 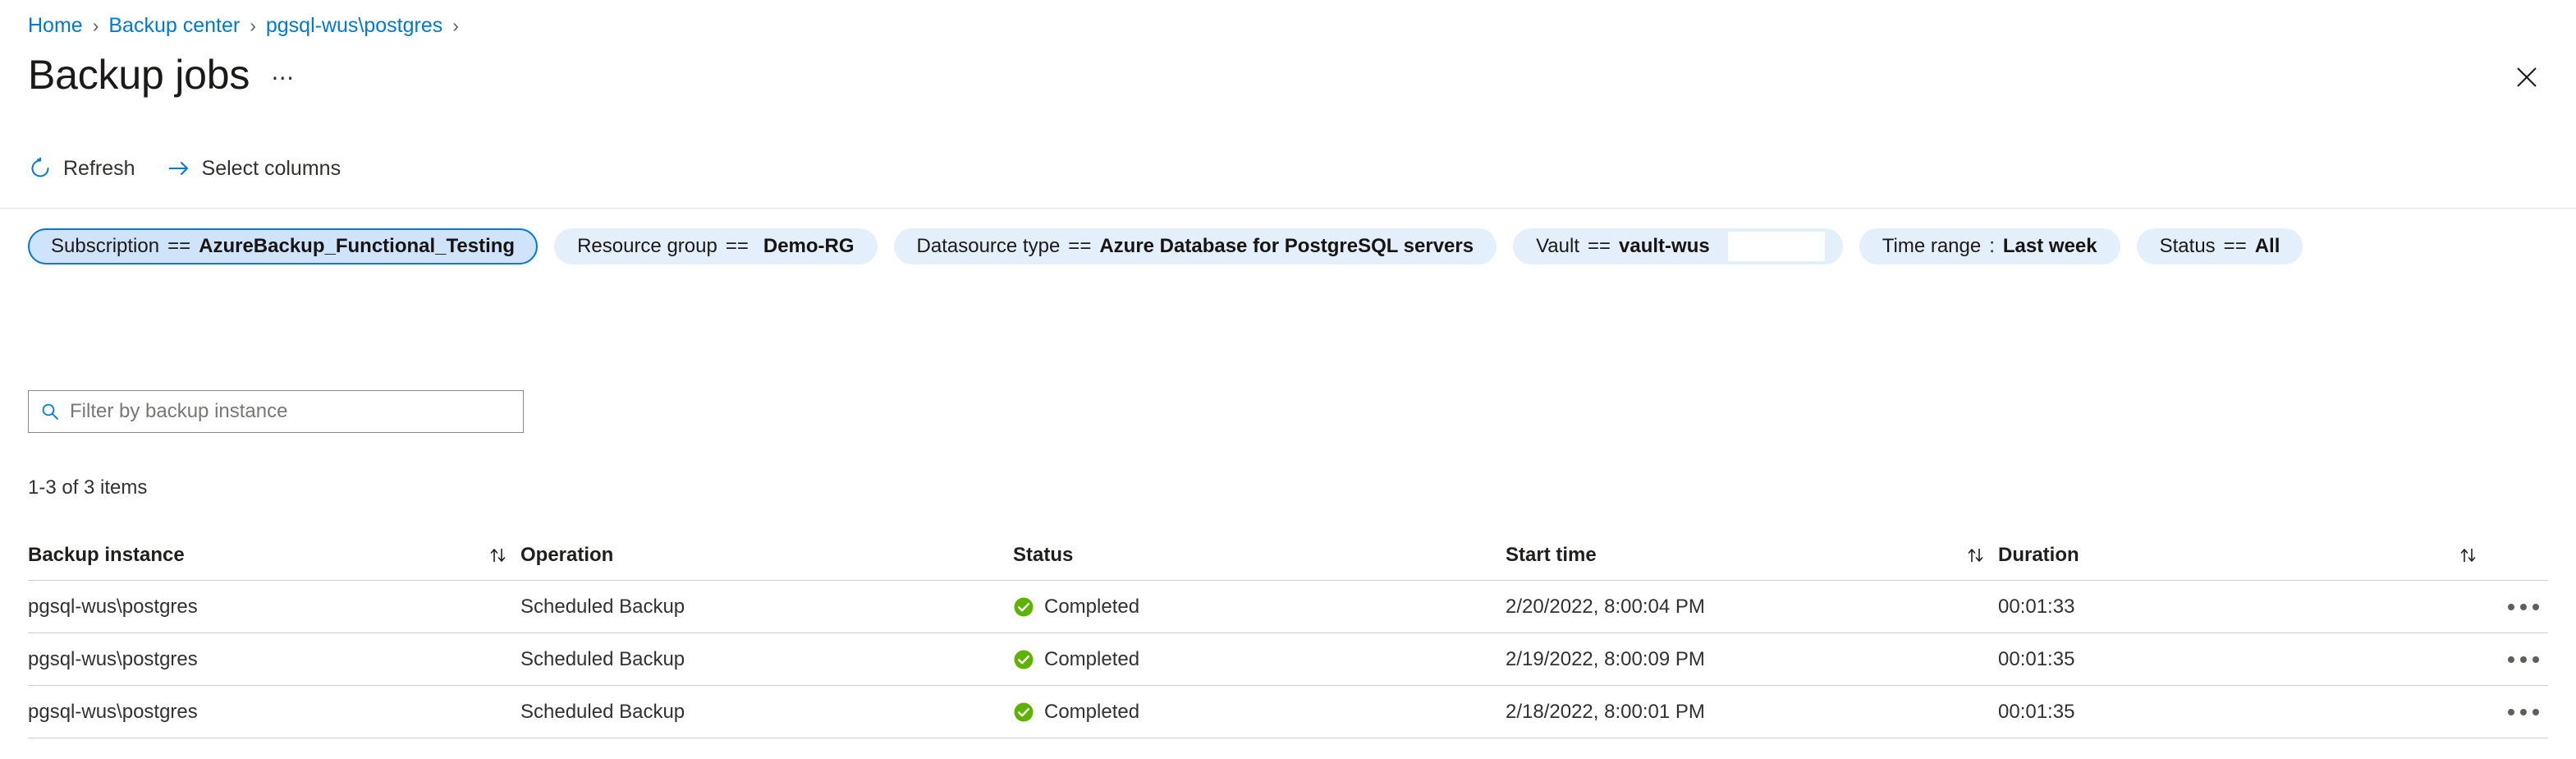 What do you see at coordinates (1932, 246) in the screenshot?
I see `filter-key: Time range` at bounding box center [1932, 246].